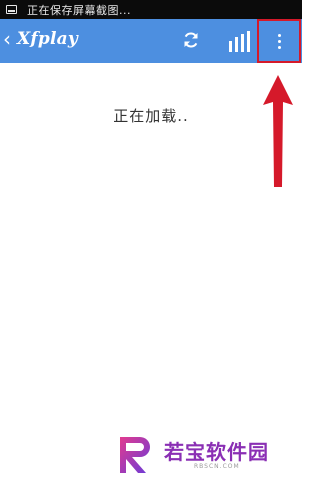 This screenshot has width=320, height=480. I want to click on screenshot-icon, so click(11, 9).